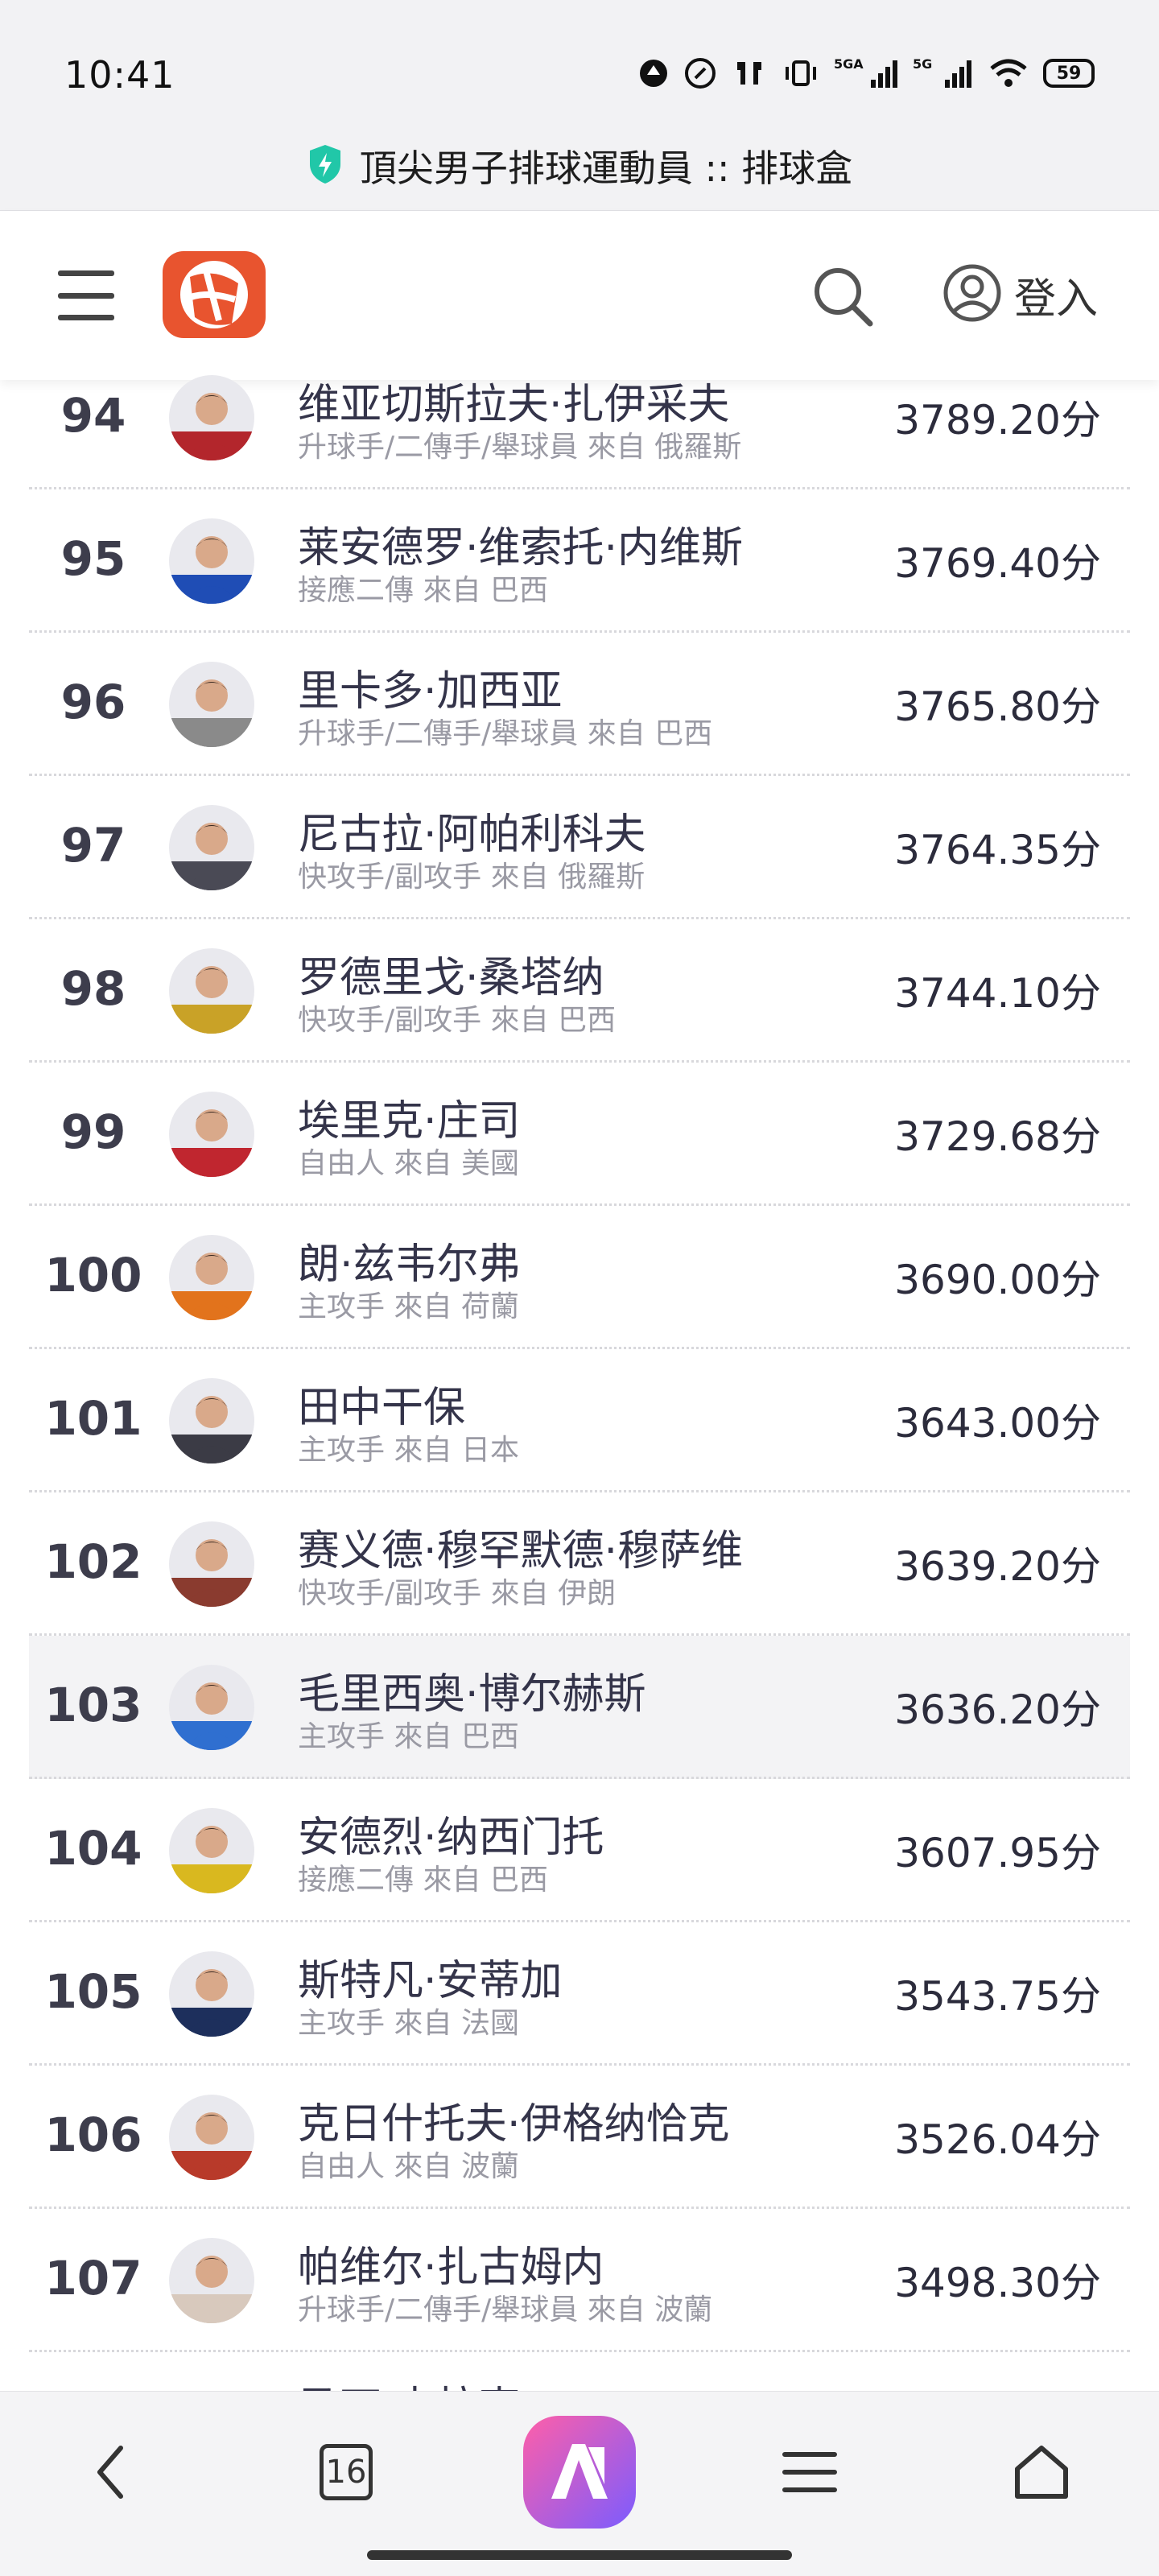 This screenshot has height=2576, width=1159. I want to click on menu-lines-icon, so click(809, 2472).